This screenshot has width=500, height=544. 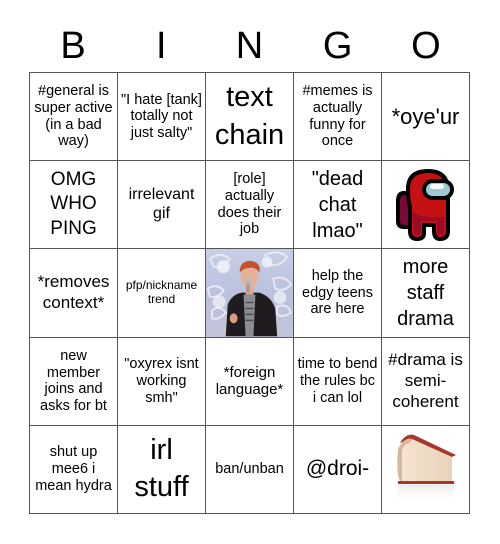 I want to click on cell-text: "I hate [tank] totally not just salty", so click(x=161, y=116).